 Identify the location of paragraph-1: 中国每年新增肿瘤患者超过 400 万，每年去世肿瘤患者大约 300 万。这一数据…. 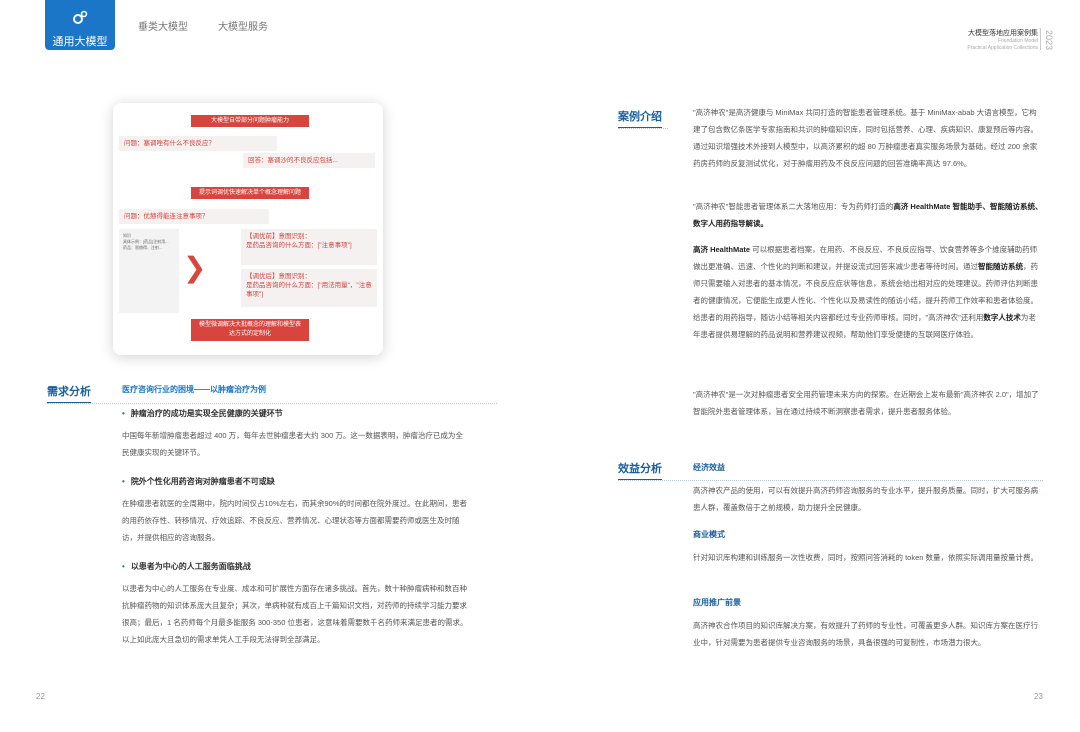
(292, 444).